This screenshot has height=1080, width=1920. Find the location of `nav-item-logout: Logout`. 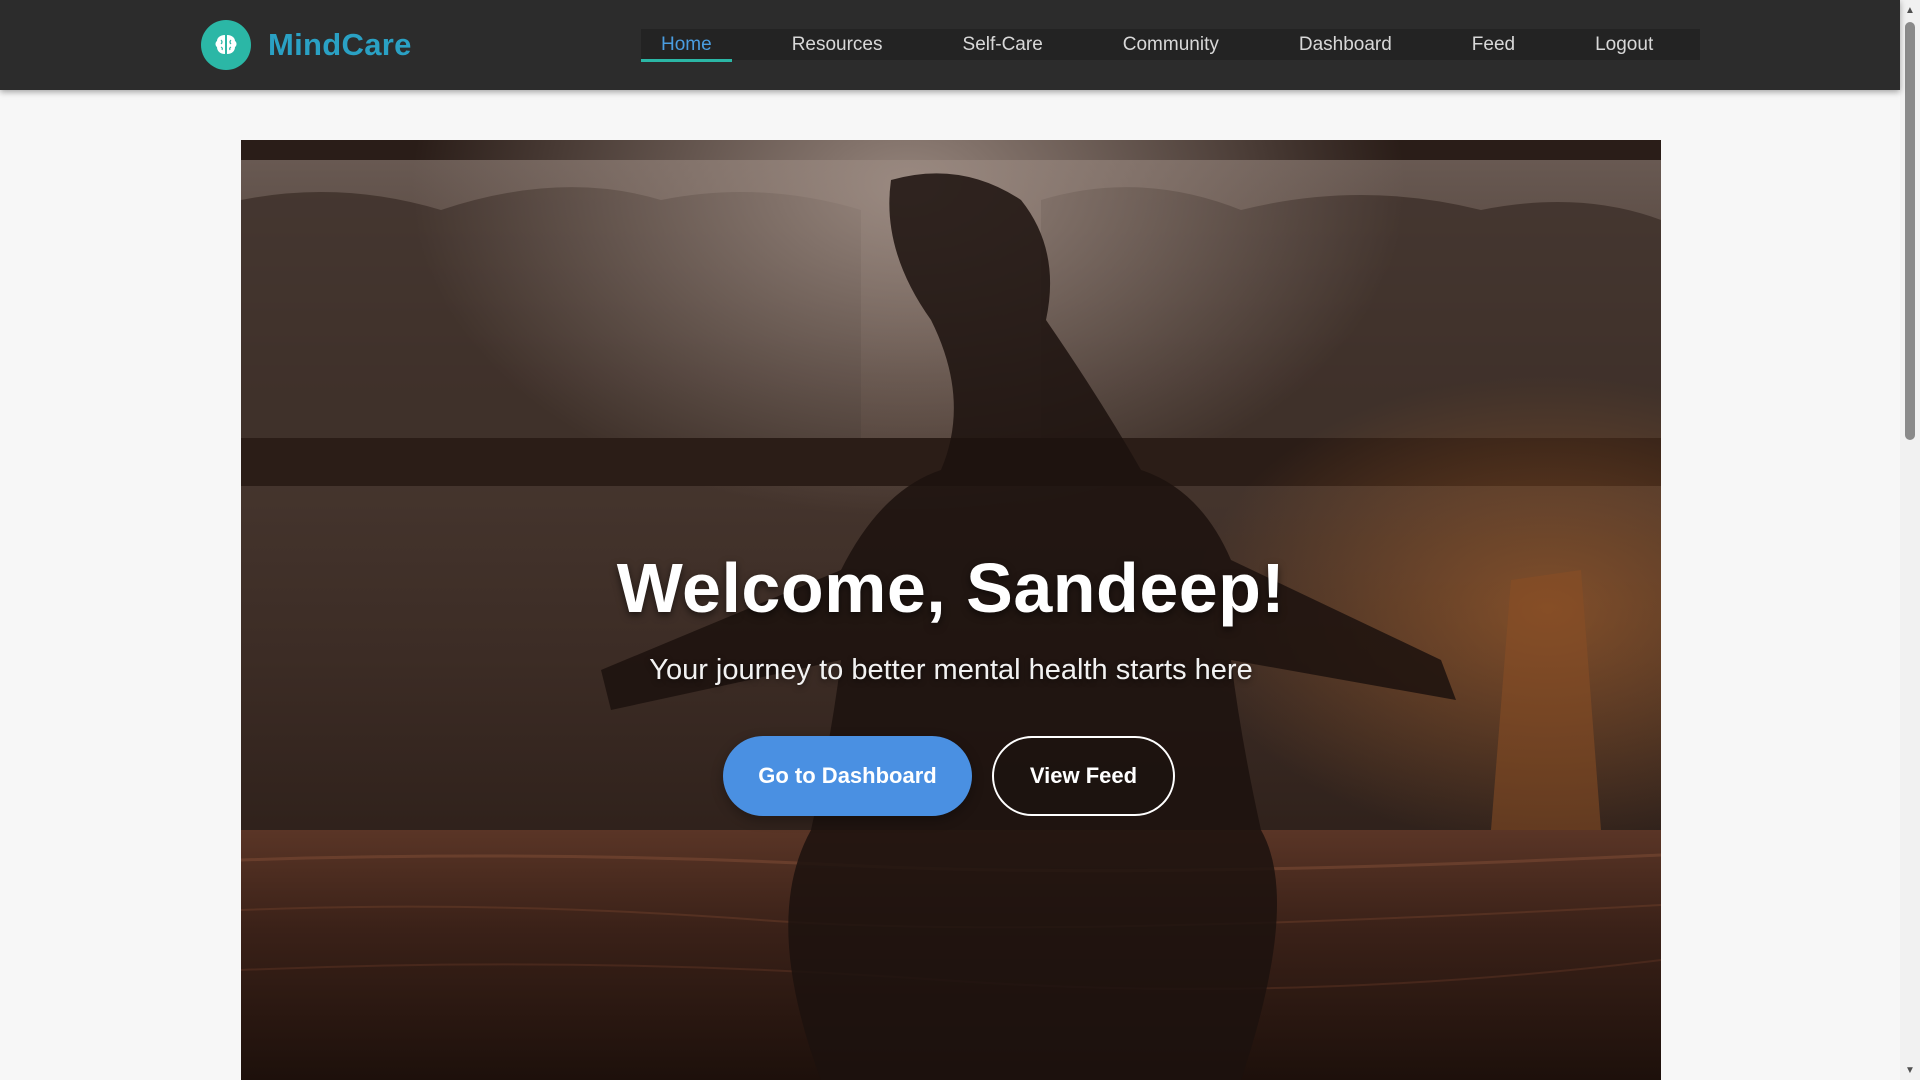

nav-item-logout: Logout is located at coordinates (1624, 44).